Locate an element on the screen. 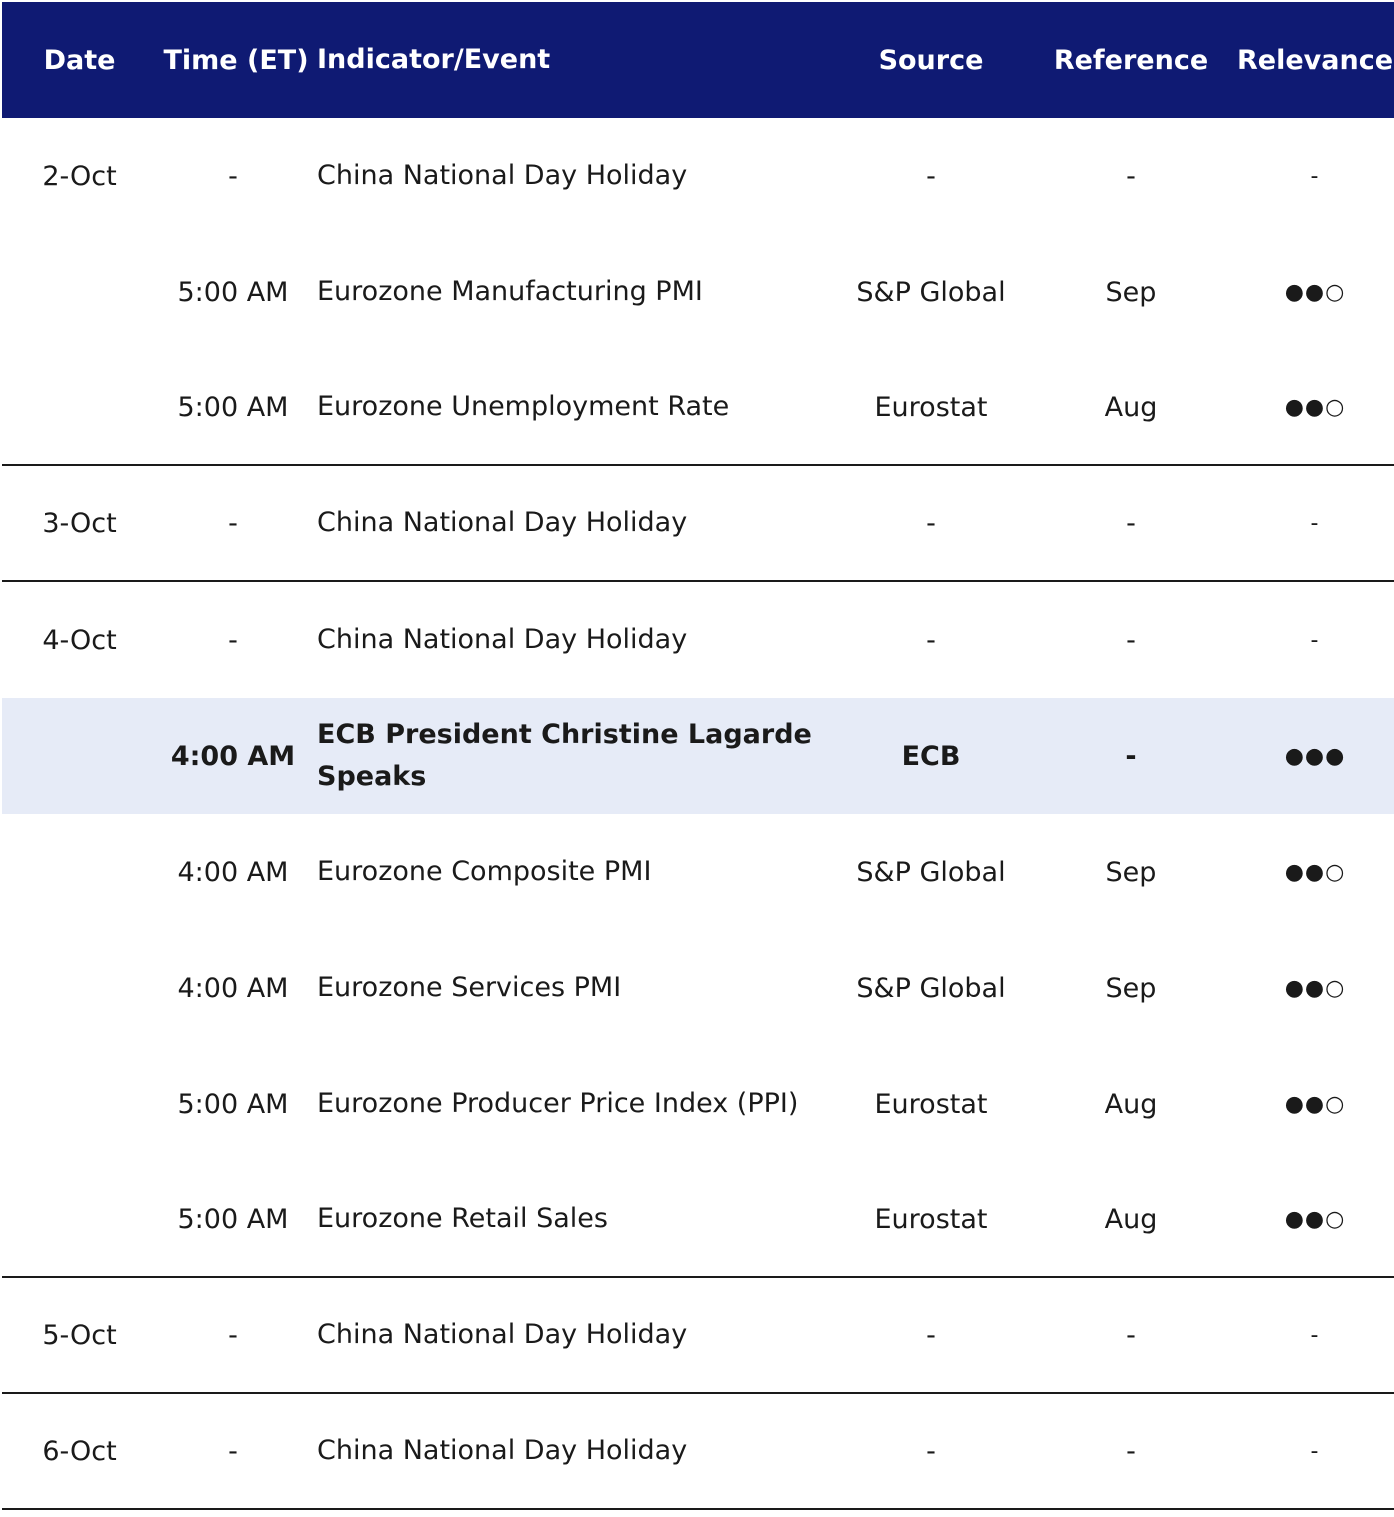 This screenshot has height=1517, width=1394. row-date: 4-Oct is located at coordinates (79, 640).